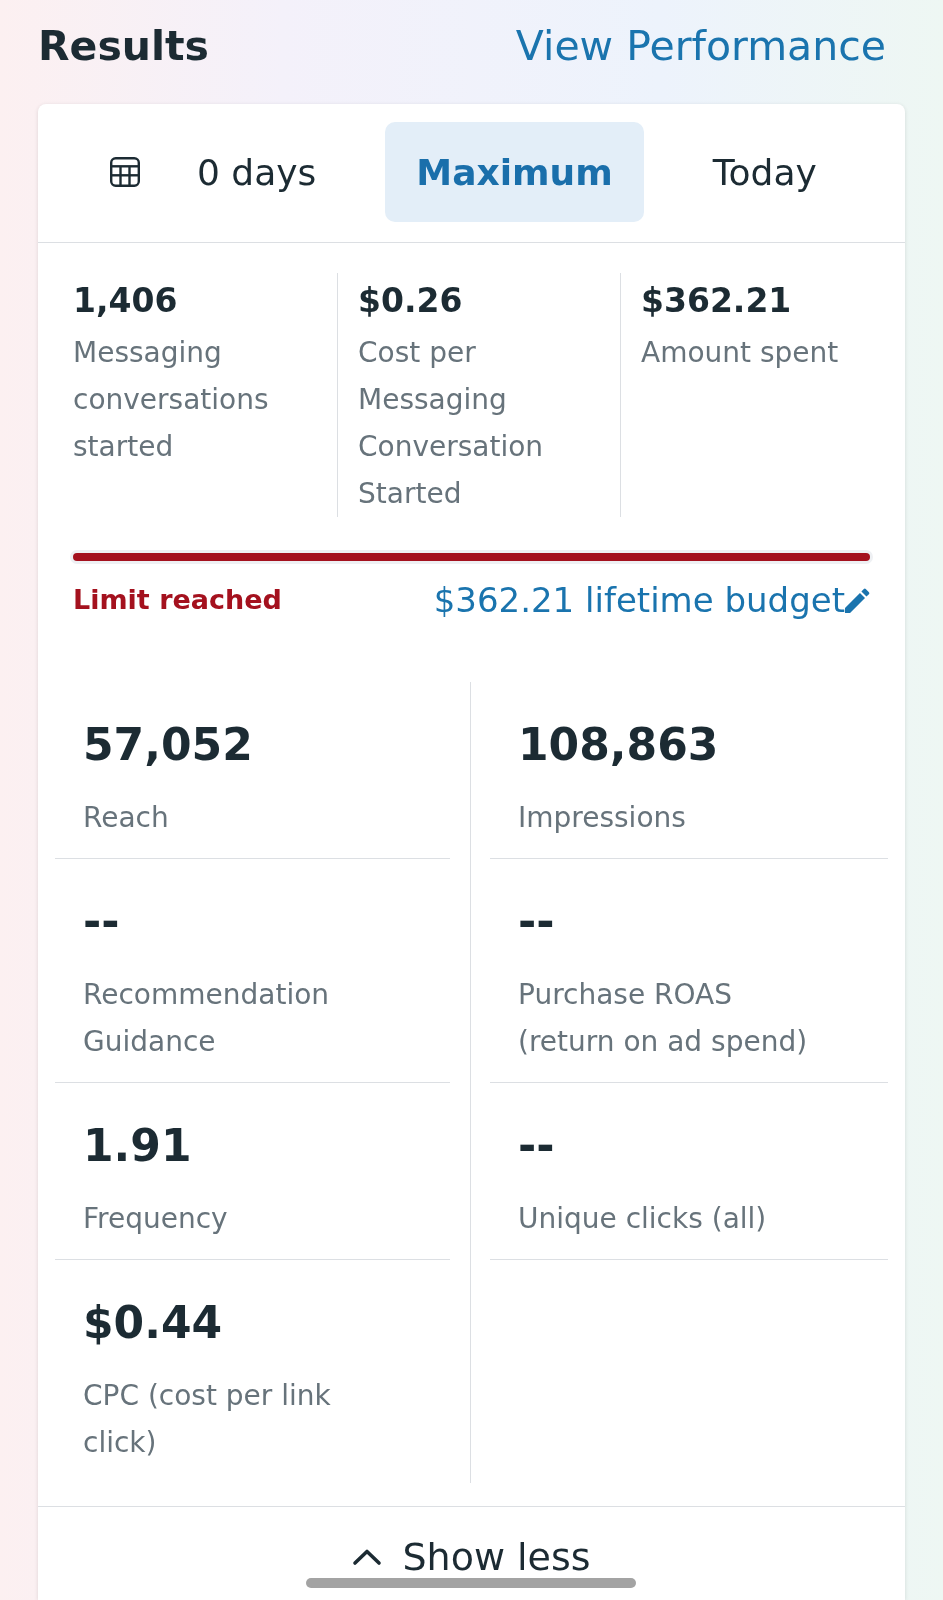  Describe the element at coordinates (651, 600) in the screenshot. I see `lifetime-budget-link: $362.21 lifetime budget` at that location.